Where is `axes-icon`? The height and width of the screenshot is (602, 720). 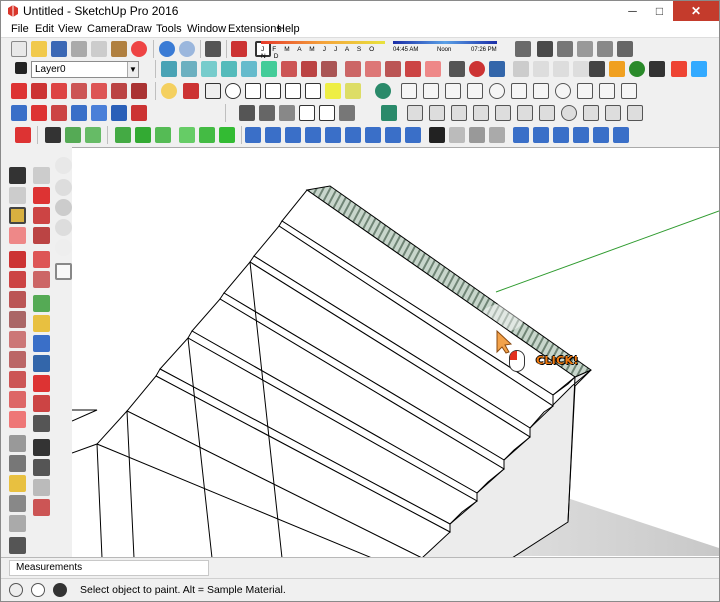
axes-icon is located at coordinates (19, 91).